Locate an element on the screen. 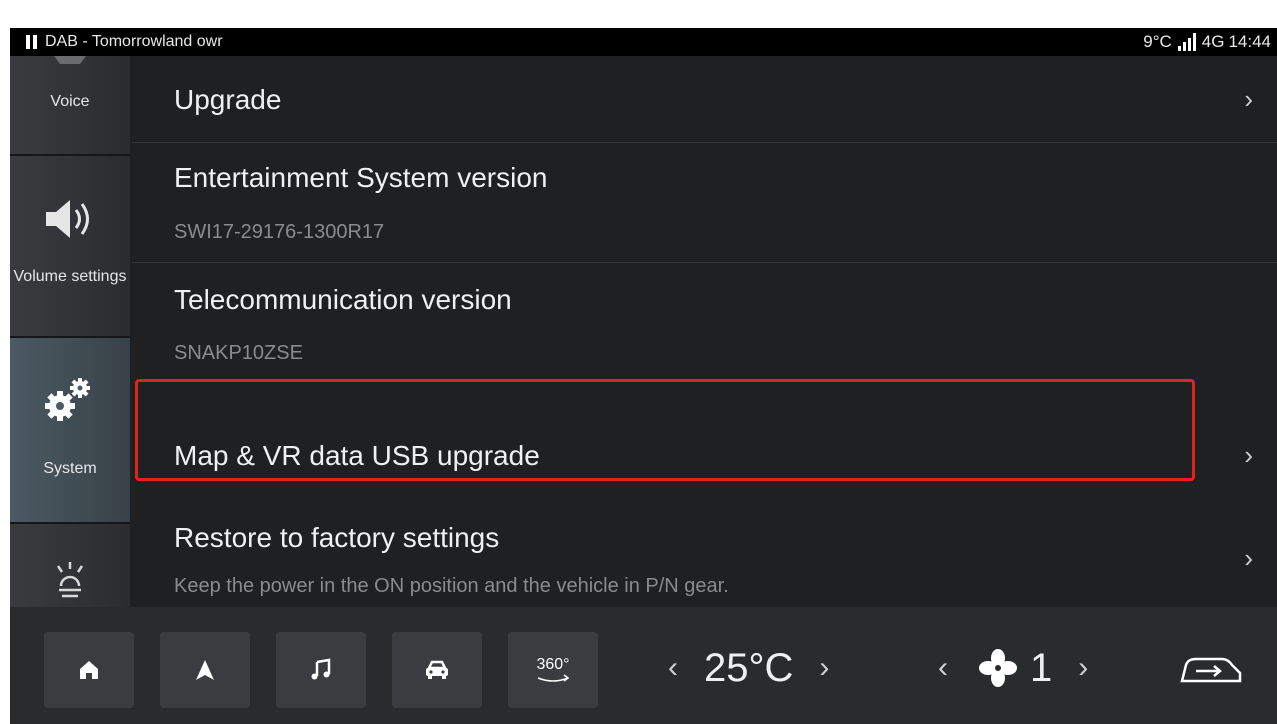 The height and width of the screenshot is (724, 1277). navigation-arrow-icon is located at coordinates (205, 670).